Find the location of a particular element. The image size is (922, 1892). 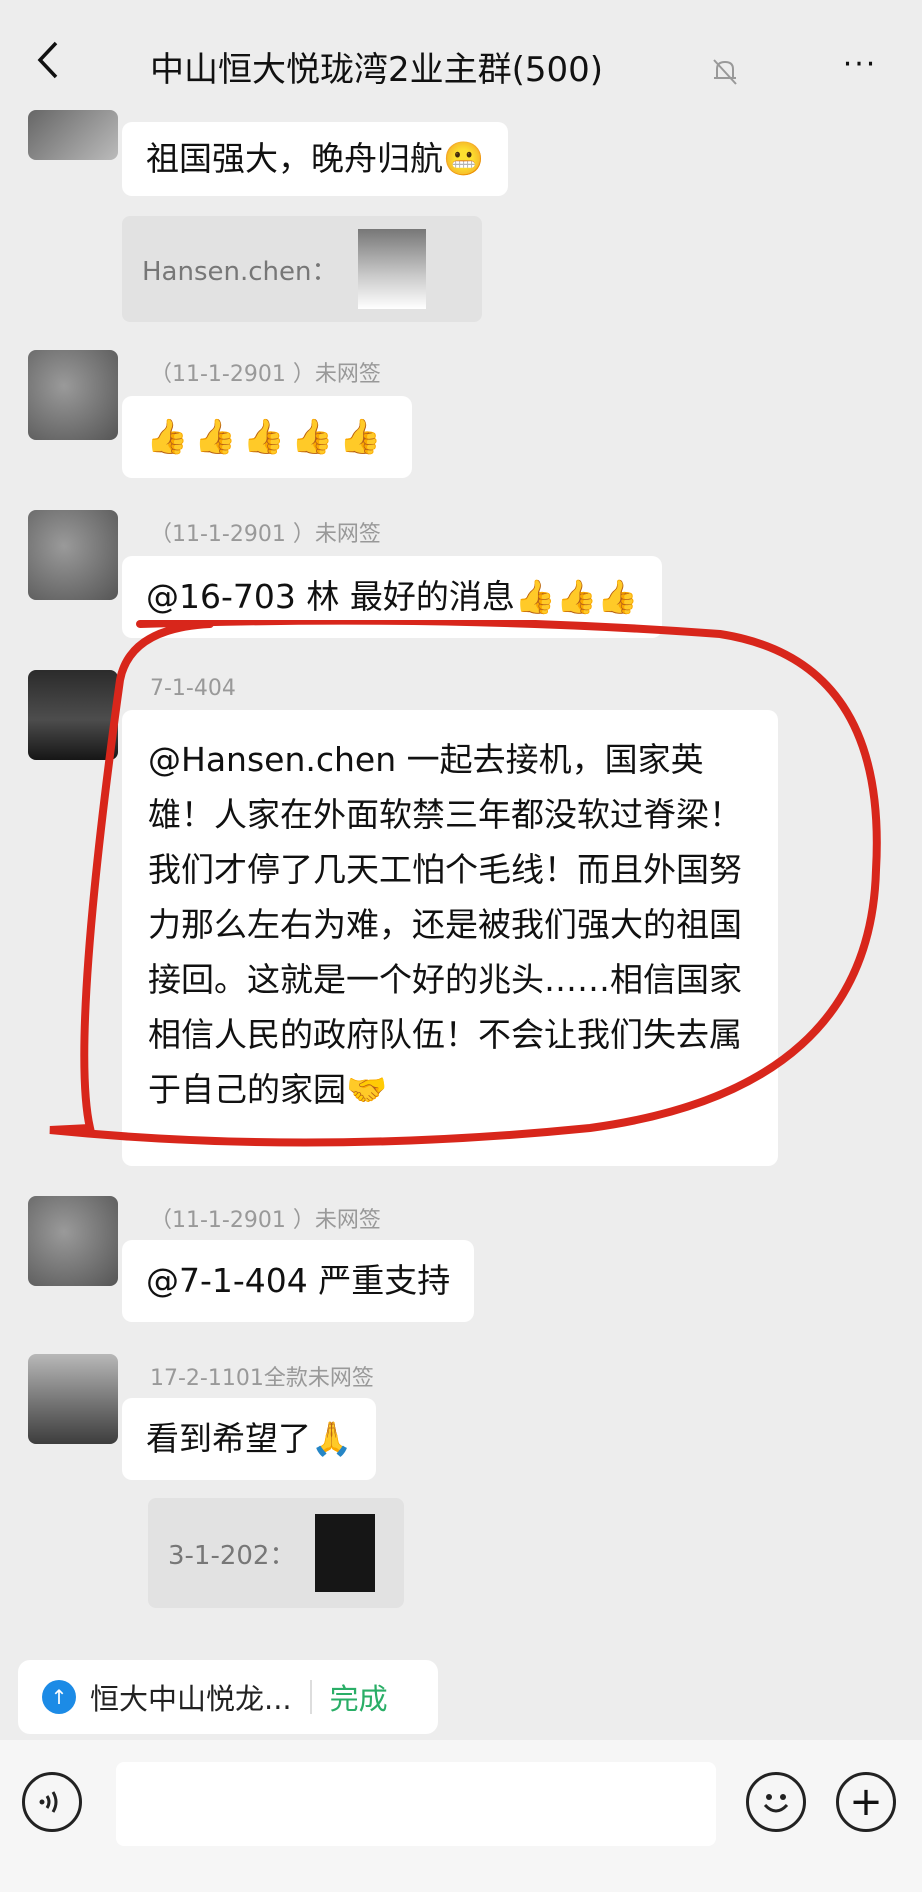

plus-icon: + is located at coordinates (866, 1802).